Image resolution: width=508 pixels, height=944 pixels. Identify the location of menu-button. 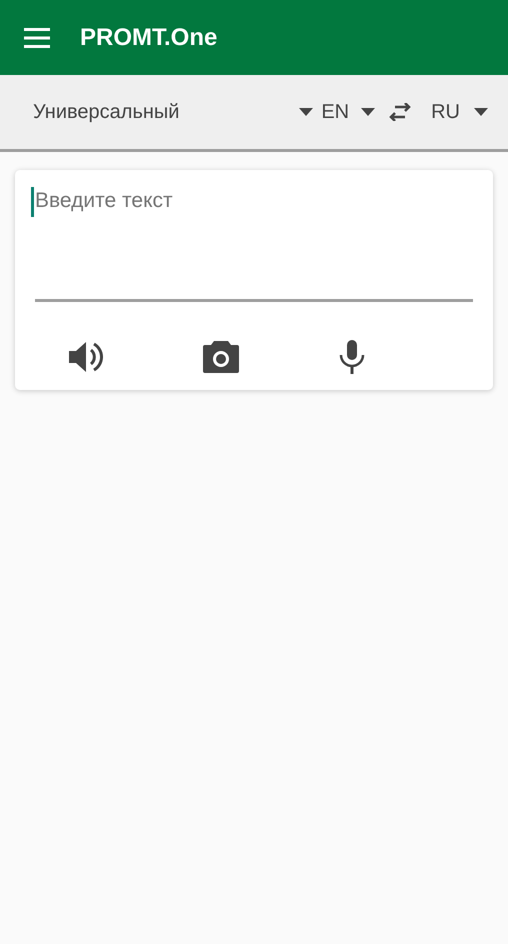
(37, 38).